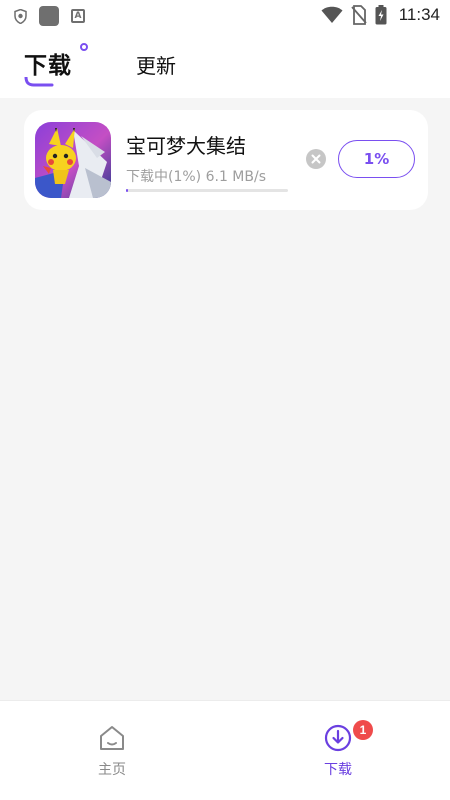  I want to click on progress-bar, so click(207, 190).